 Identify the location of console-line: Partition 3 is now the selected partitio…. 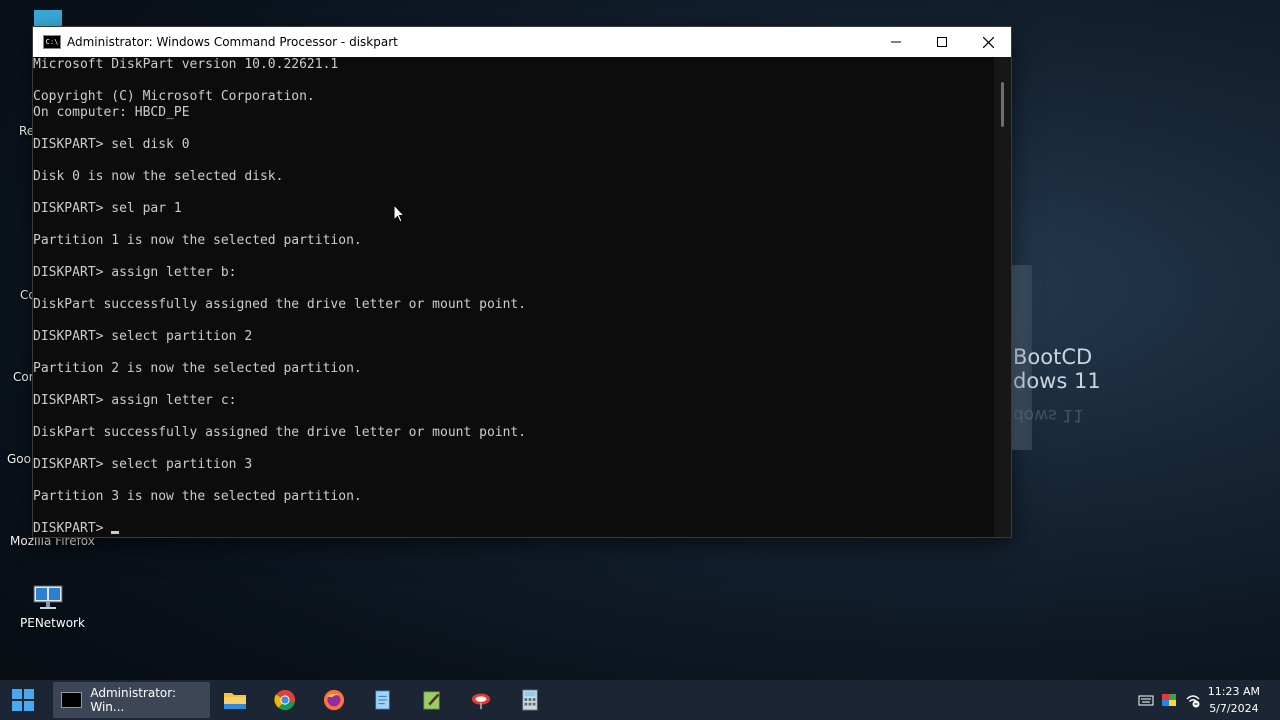
(197, 496).